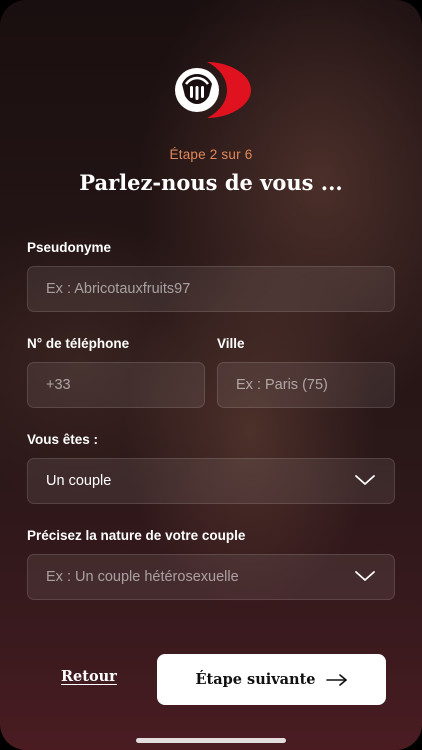 The image size is (422, 750). What do you see at coordinates (79, 481) in the screenshot?
I see `vous-etes-value: Un couple` at bounding box center [79, 481].